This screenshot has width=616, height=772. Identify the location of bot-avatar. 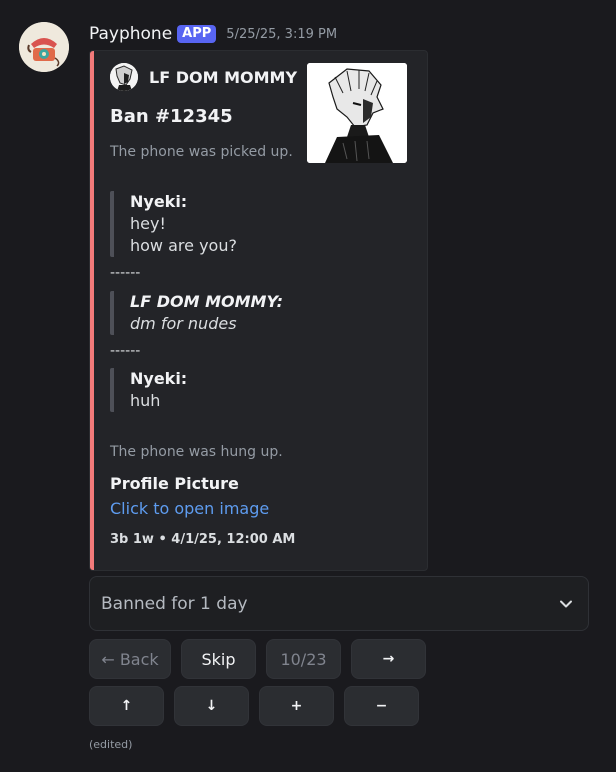
(44, 47).